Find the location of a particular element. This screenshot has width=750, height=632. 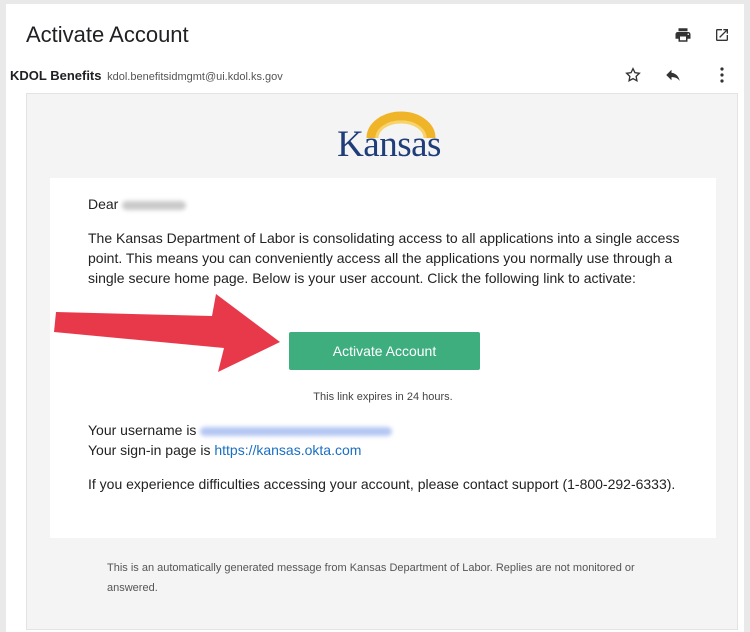

username-line: Your username is is located at coordinates (385, 430).